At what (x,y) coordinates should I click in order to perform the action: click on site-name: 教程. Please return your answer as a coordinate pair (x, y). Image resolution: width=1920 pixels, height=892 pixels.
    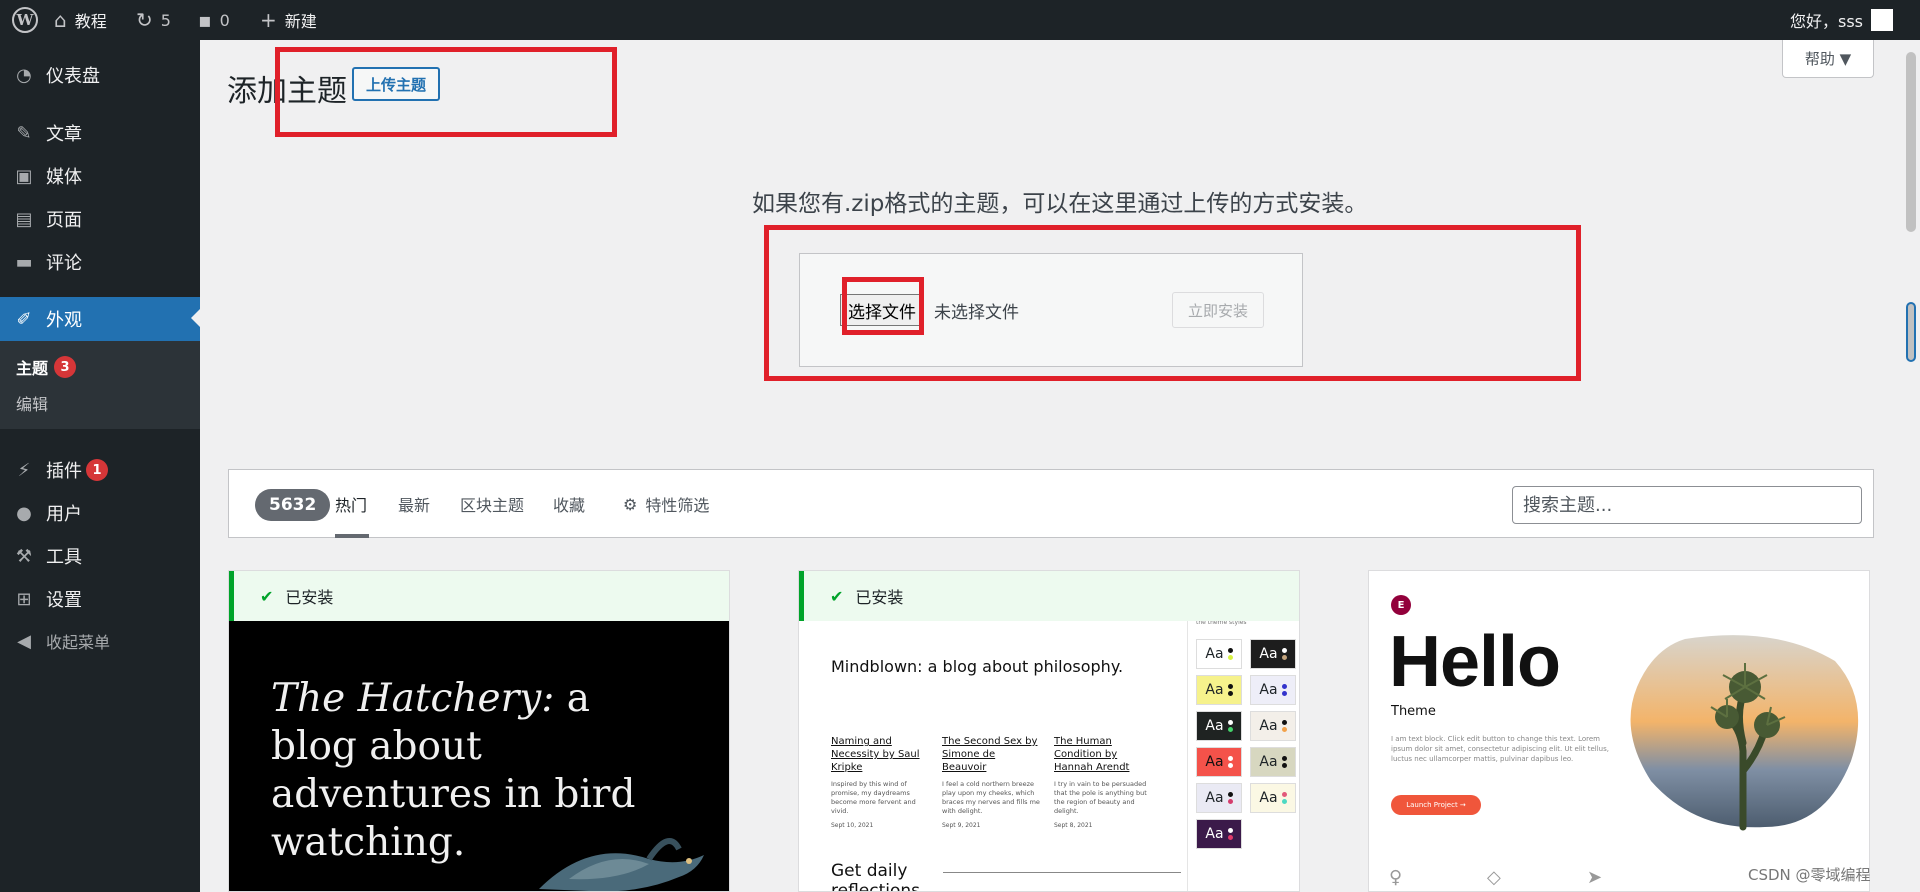
    Looking at the image, I should click on (90, 21).